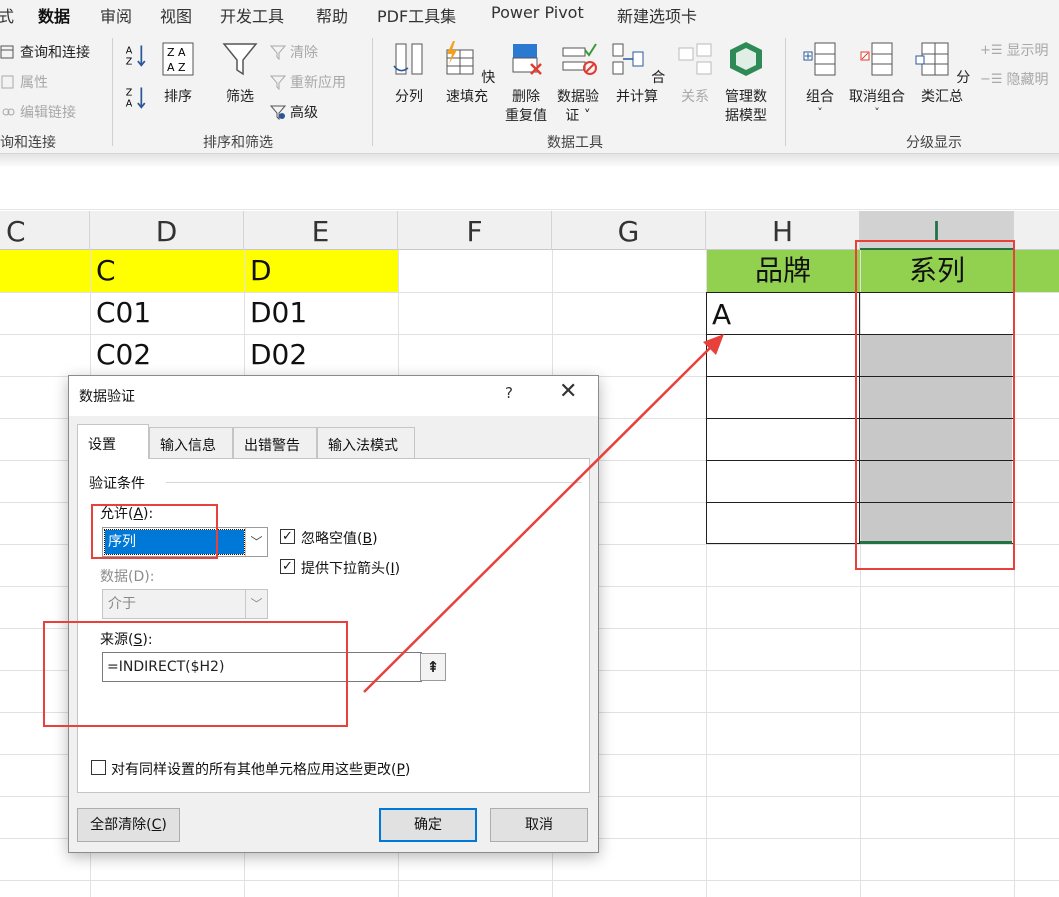  Describe the element at coordinates (746, 83) in the screenshot. I see `manage-data-model-button: 管理数 据模型` at that location.